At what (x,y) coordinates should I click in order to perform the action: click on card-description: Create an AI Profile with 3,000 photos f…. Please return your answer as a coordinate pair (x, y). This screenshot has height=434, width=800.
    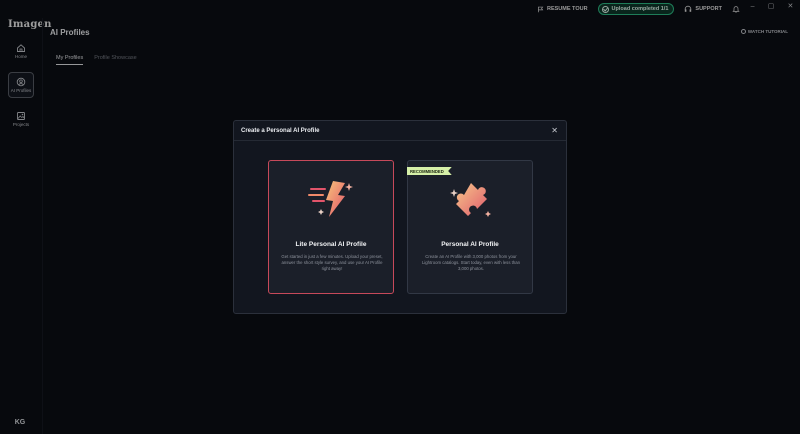
    Looking at the image, I should click on (471, 262).